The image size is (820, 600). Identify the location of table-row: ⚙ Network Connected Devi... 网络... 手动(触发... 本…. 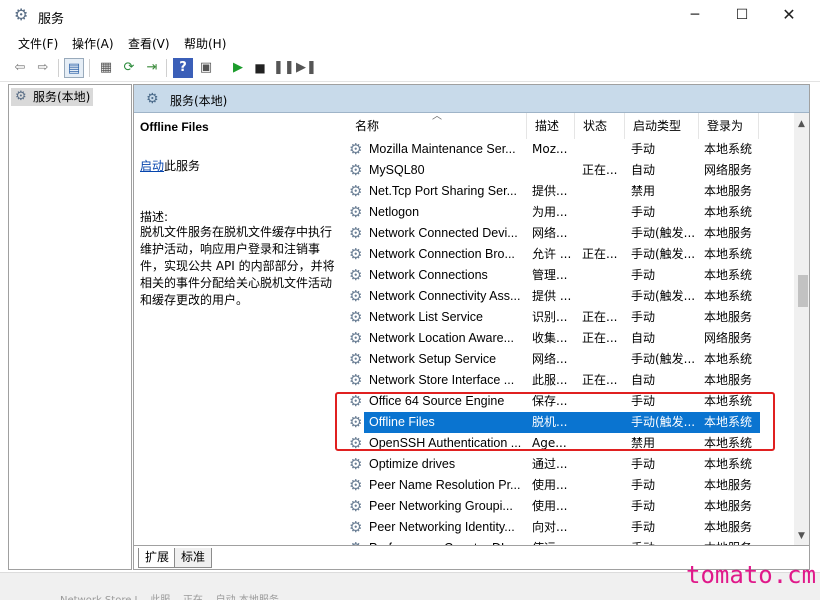
(566, 233).